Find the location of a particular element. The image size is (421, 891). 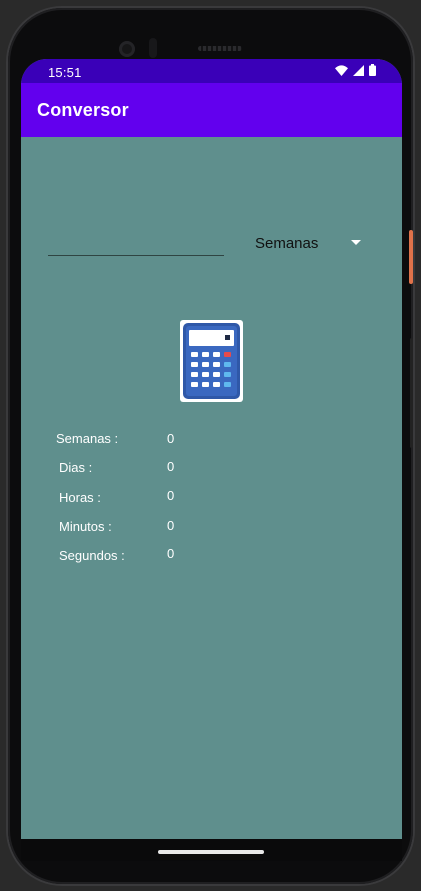

home-gesture-handle is located at coordinates (211, 852).